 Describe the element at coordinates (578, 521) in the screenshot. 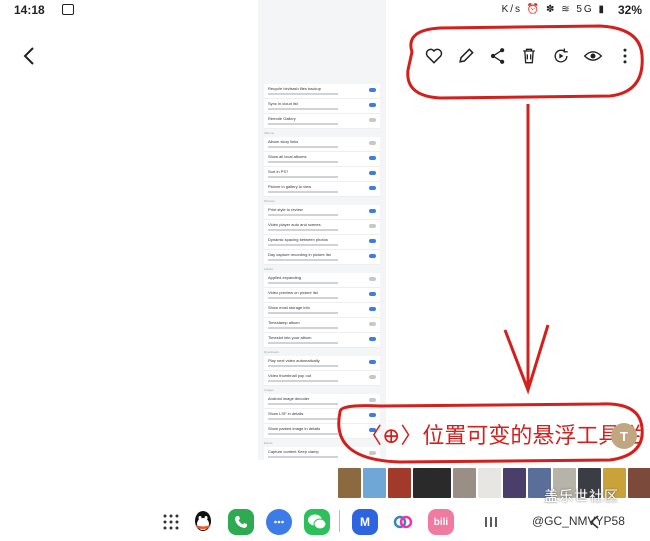

I see `username-watermark: @GC_NMVYP58` at that location.